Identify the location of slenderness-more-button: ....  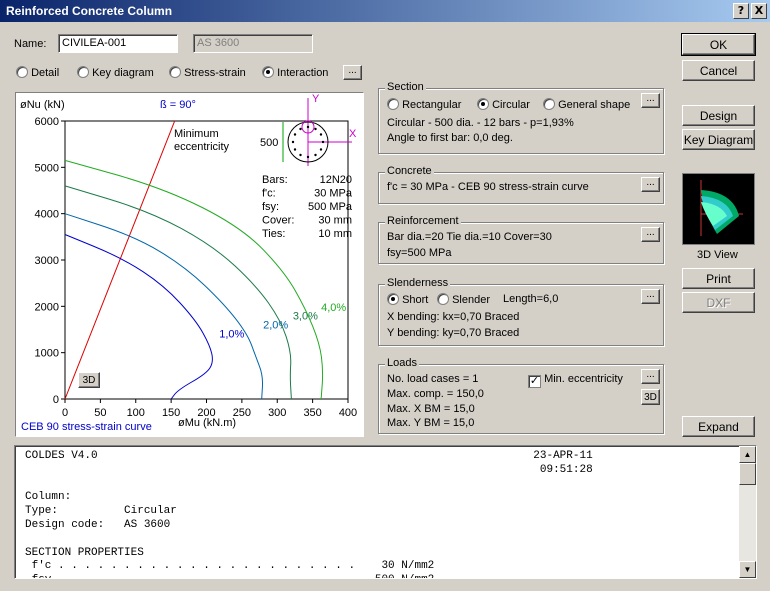
(650, 296).